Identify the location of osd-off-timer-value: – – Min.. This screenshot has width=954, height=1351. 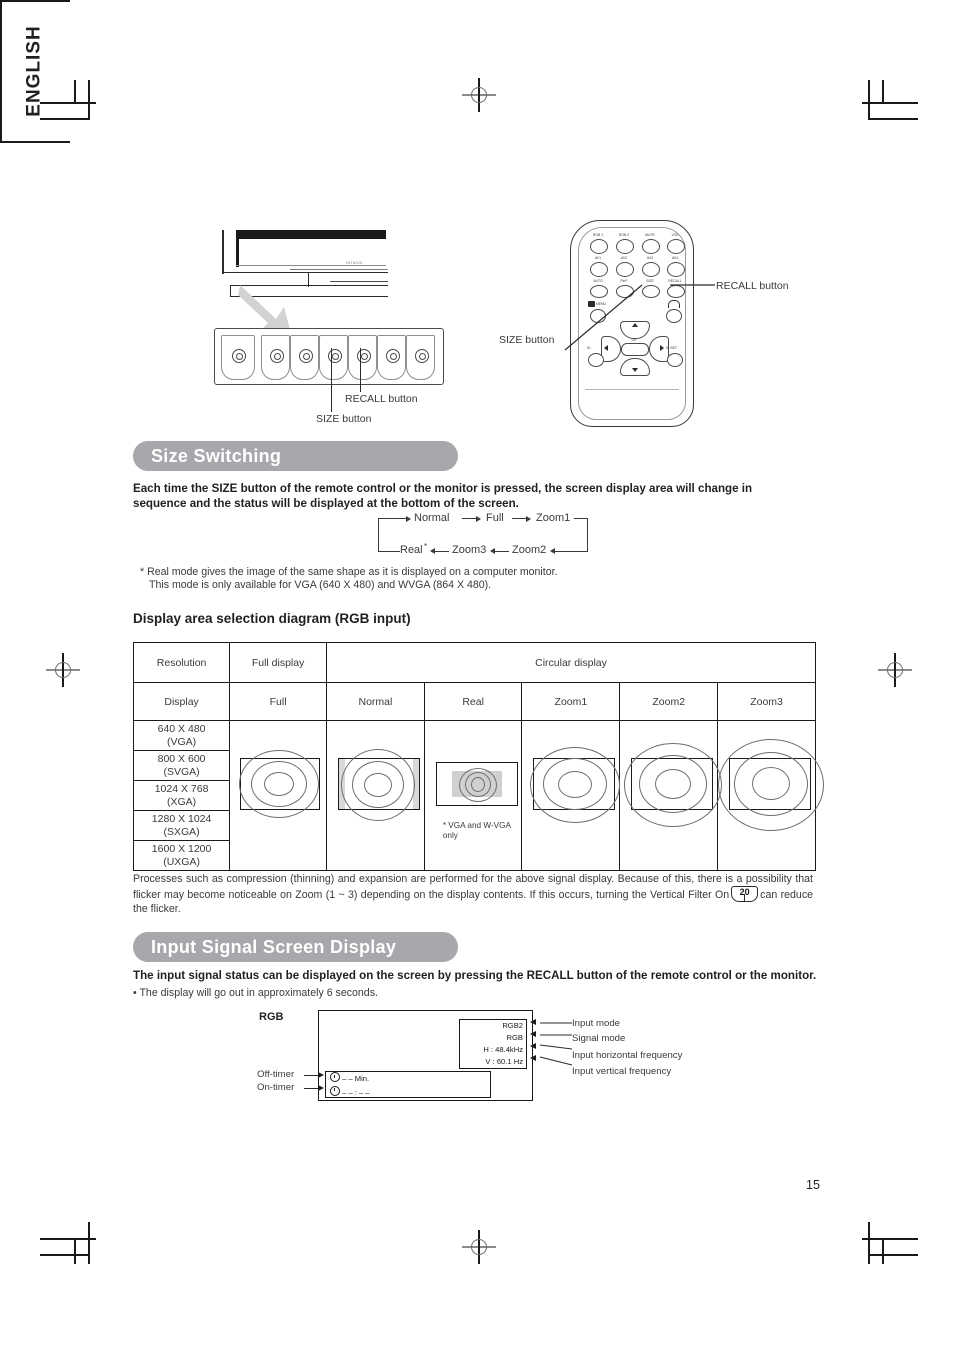
(356, 1078).